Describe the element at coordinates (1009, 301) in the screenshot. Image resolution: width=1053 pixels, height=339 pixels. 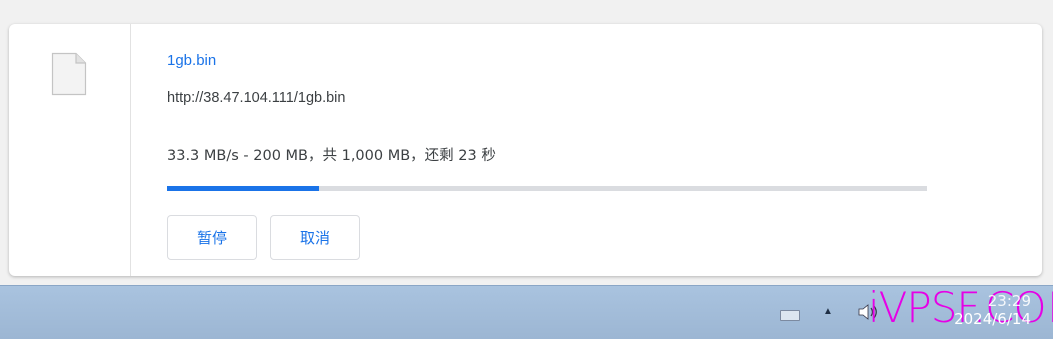
I see `clock-time: 23:29` at that location.